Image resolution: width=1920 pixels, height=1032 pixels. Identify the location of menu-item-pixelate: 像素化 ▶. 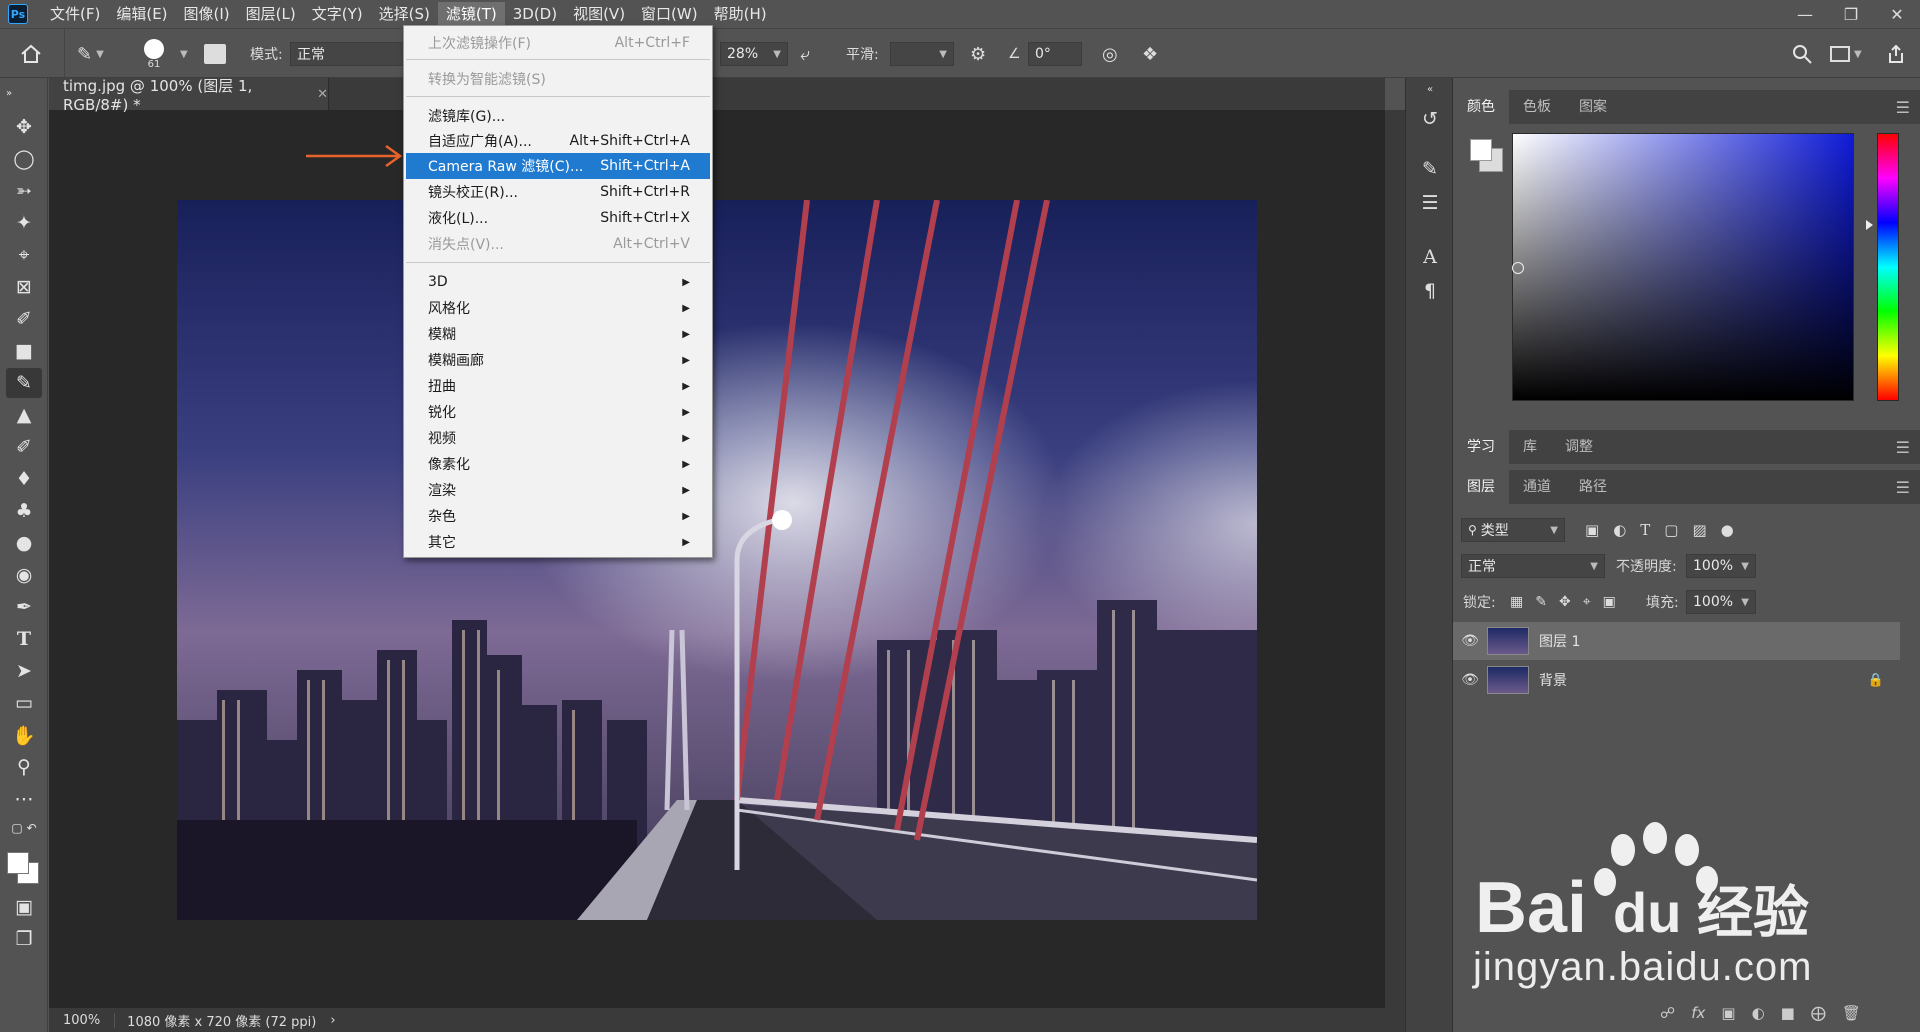
(558, 464).